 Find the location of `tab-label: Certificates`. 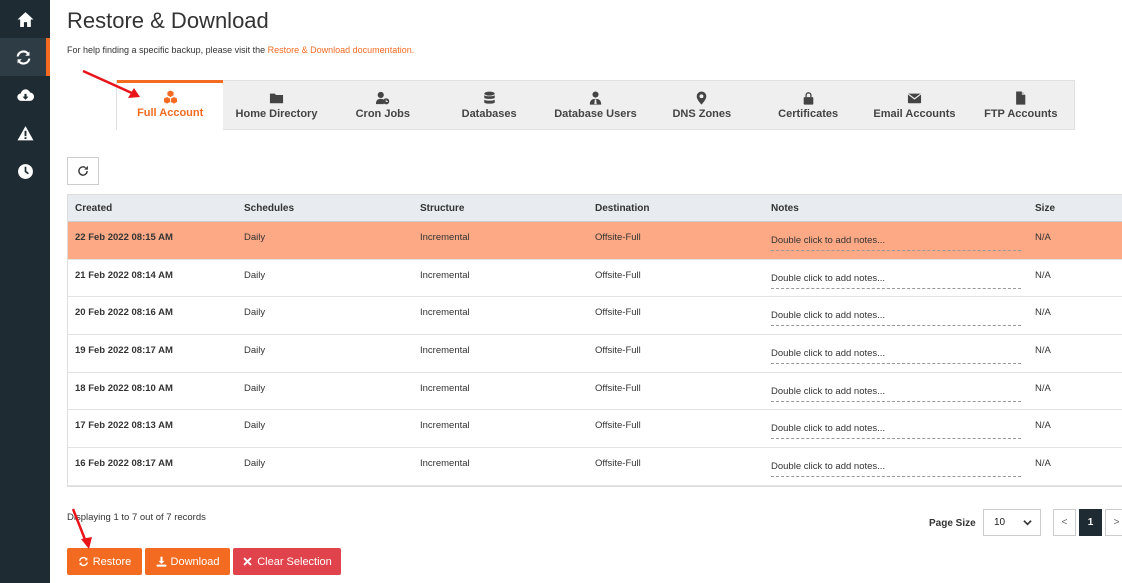

tab-label: Certificates is located at coordinates (808, 114).